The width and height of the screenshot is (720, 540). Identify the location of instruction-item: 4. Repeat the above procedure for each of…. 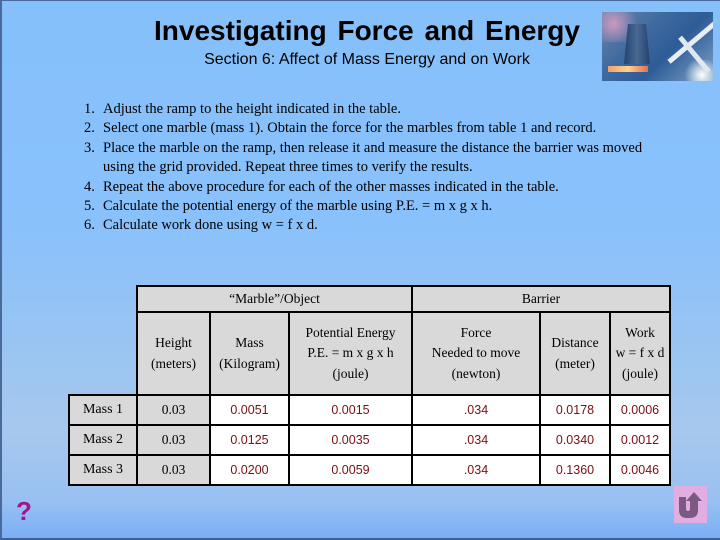
(379, 187).